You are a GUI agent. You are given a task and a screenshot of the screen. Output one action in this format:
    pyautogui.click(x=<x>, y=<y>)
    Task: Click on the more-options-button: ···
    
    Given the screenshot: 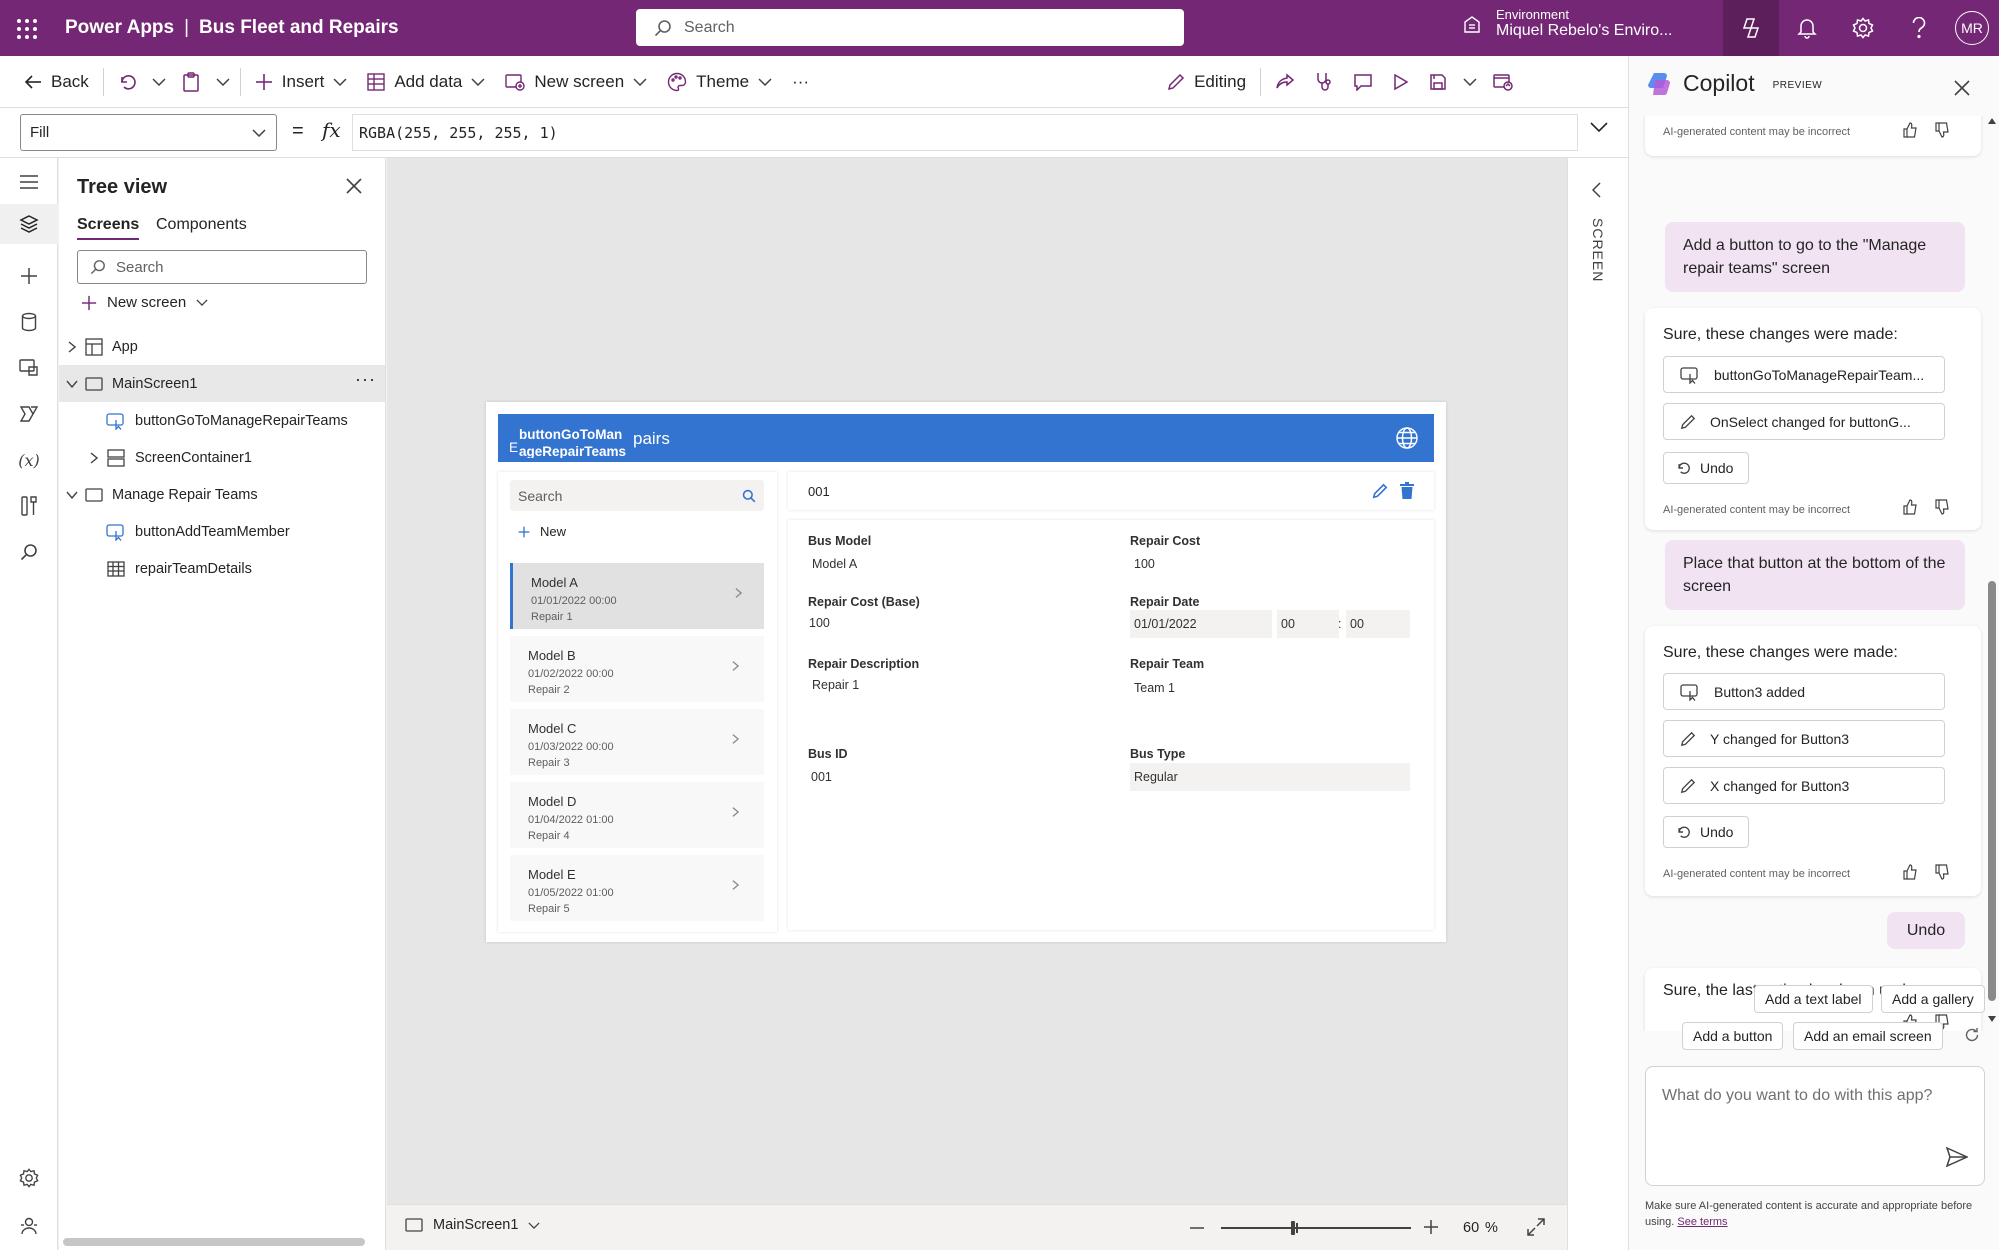 What is the action you would take?
    pyautogui.click(x=365, y=379)
    